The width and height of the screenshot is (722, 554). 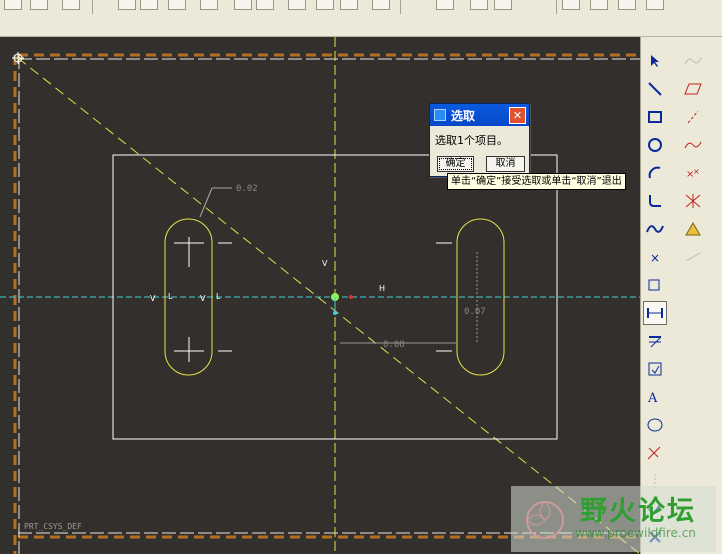 What do you see at coordinates (170, 296) in the screenshot?
I see `constraint-l-label-left-1: L` at bounding box center [170, 296].